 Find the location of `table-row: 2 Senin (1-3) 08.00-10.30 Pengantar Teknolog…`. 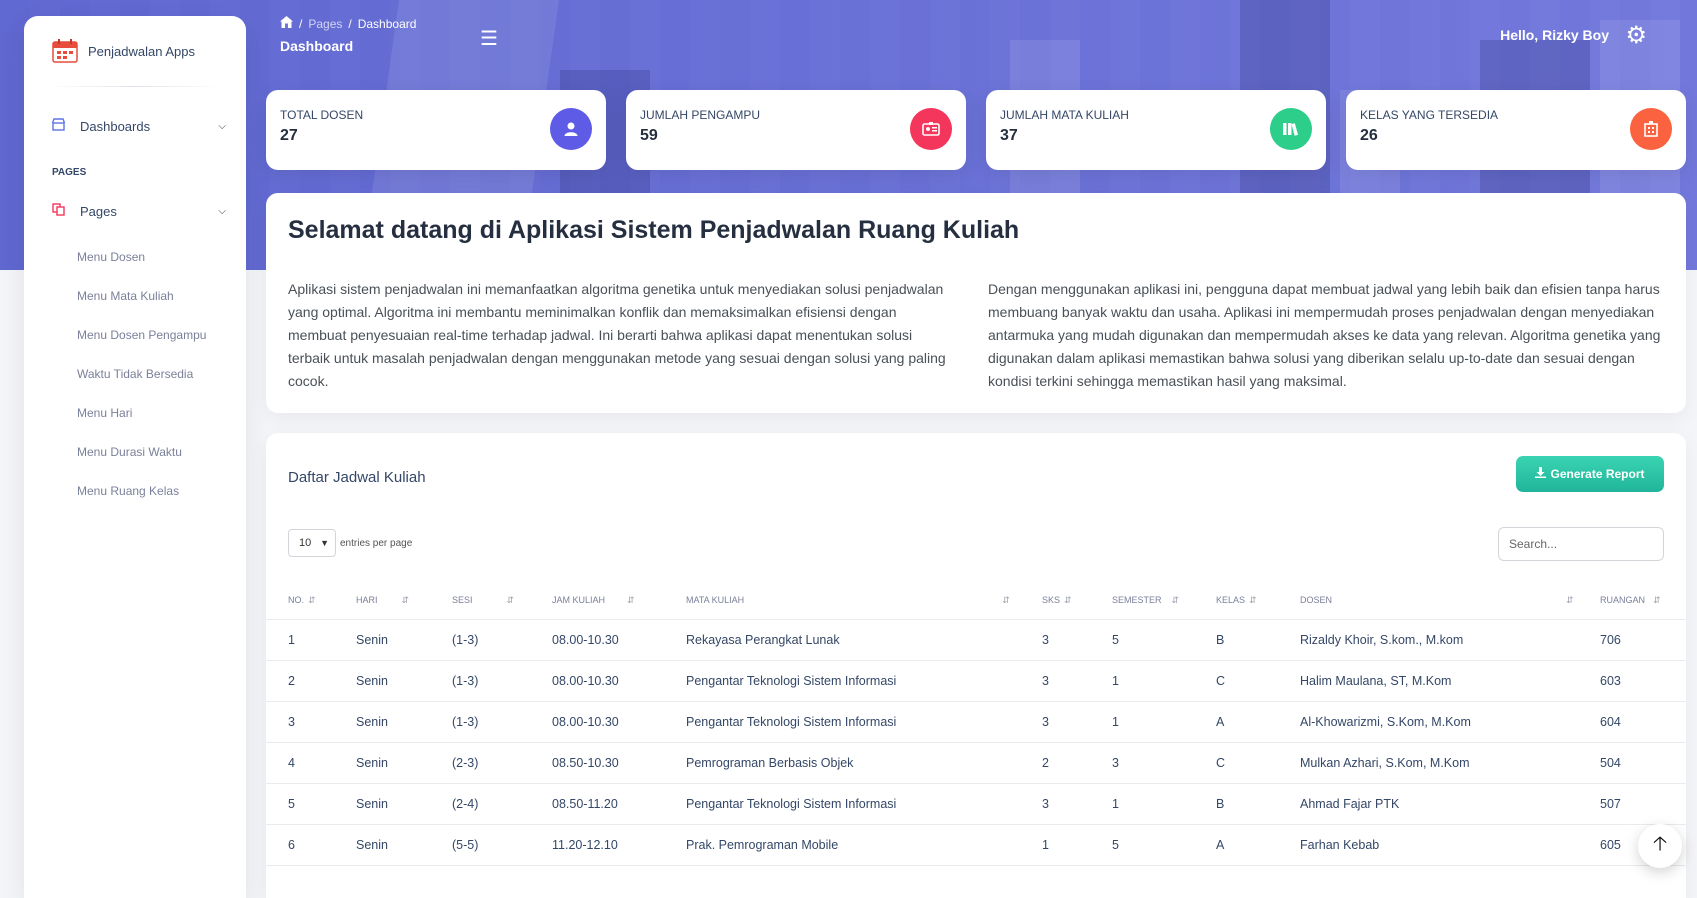

table-row: 2 Senin (1-3) 08.00-10.30 Pengantar Teknolog… is located at coordinates (976, 681).